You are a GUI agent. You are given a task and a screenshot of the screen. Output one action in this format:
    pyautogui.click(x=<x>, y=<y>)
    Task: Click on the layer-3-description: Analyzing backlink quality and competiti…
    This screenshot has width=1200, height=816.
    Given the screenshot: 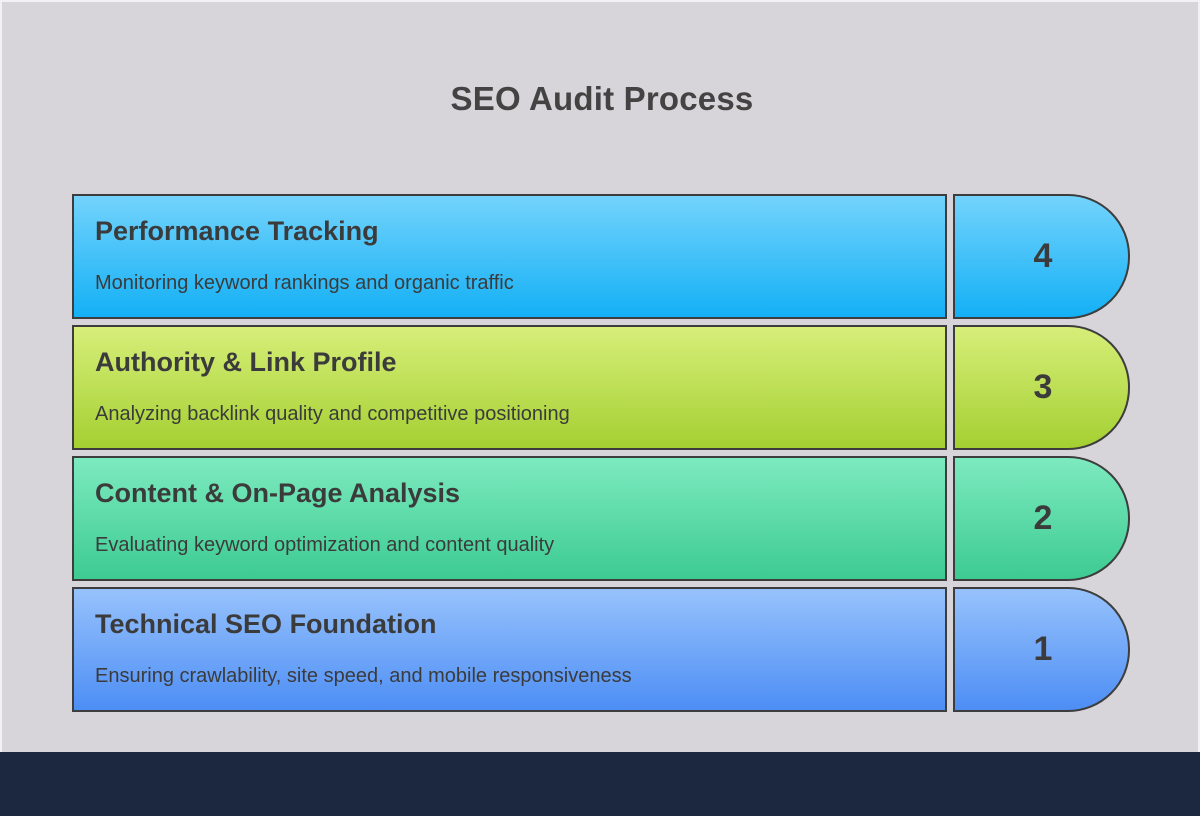 What is the action you would take?
    pyautogui.click(x=332, y=414)
    